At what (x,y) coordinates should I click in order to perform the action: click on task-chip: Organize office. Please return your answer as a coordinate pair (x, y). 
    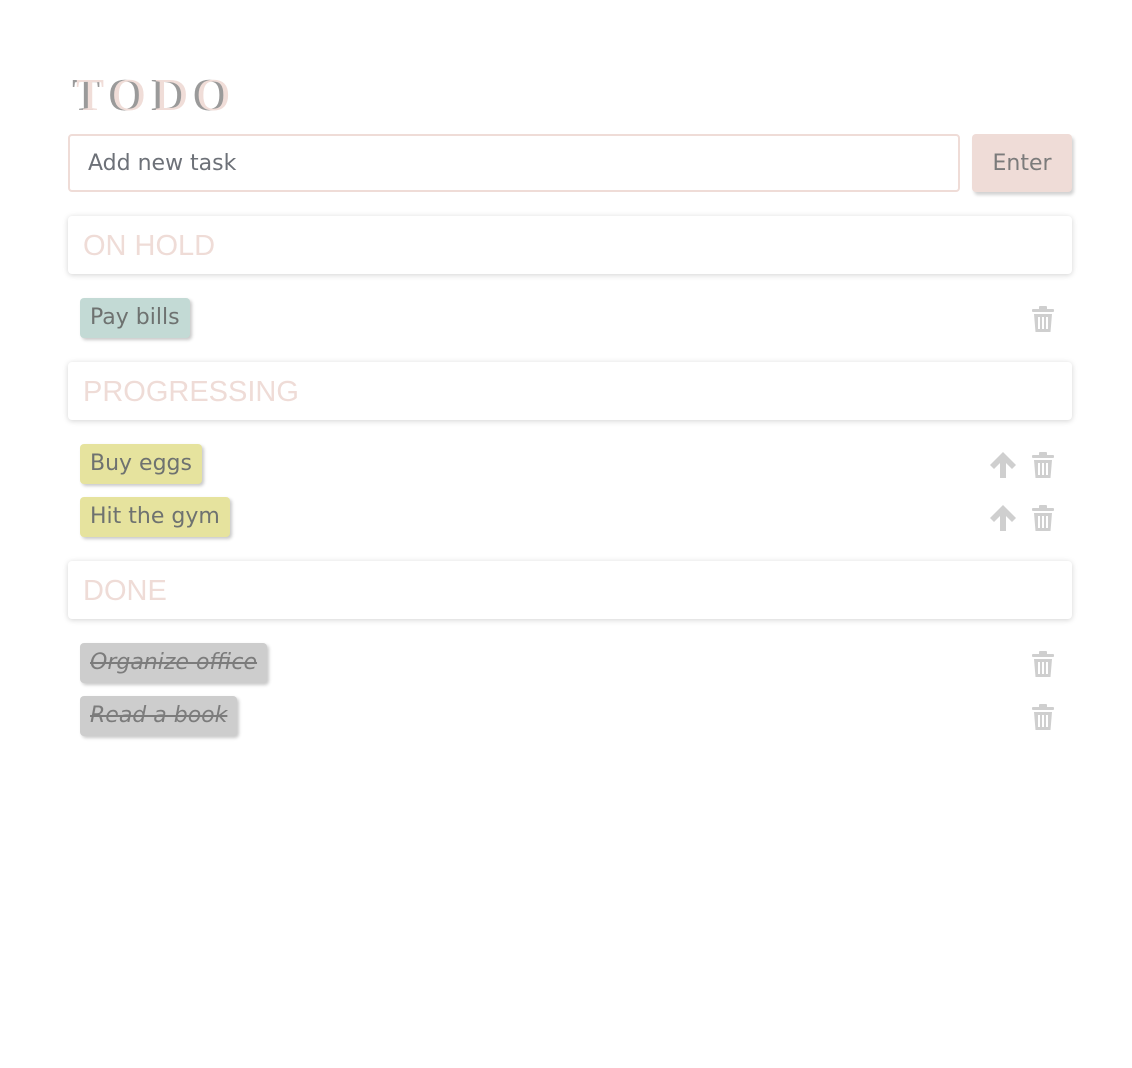
    Looking at the image, I should click on (174, 663).